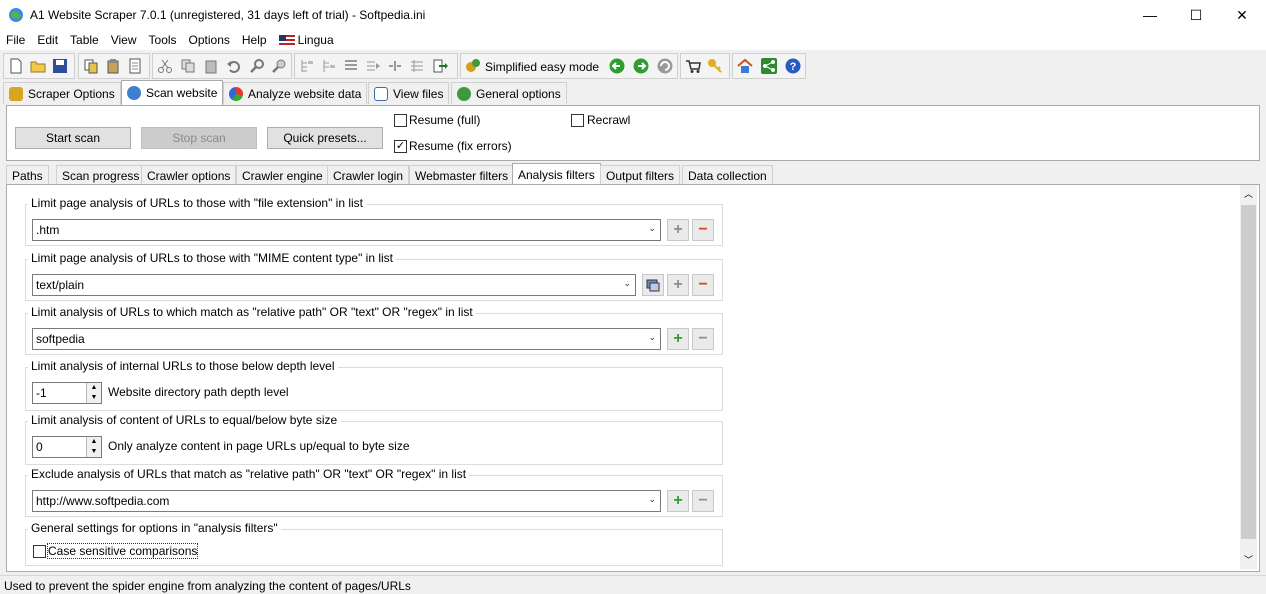 This screenshot has height=594, width=1266. I want to click on subtab-analysis-filters: Analysis filters, so click(556, 174).